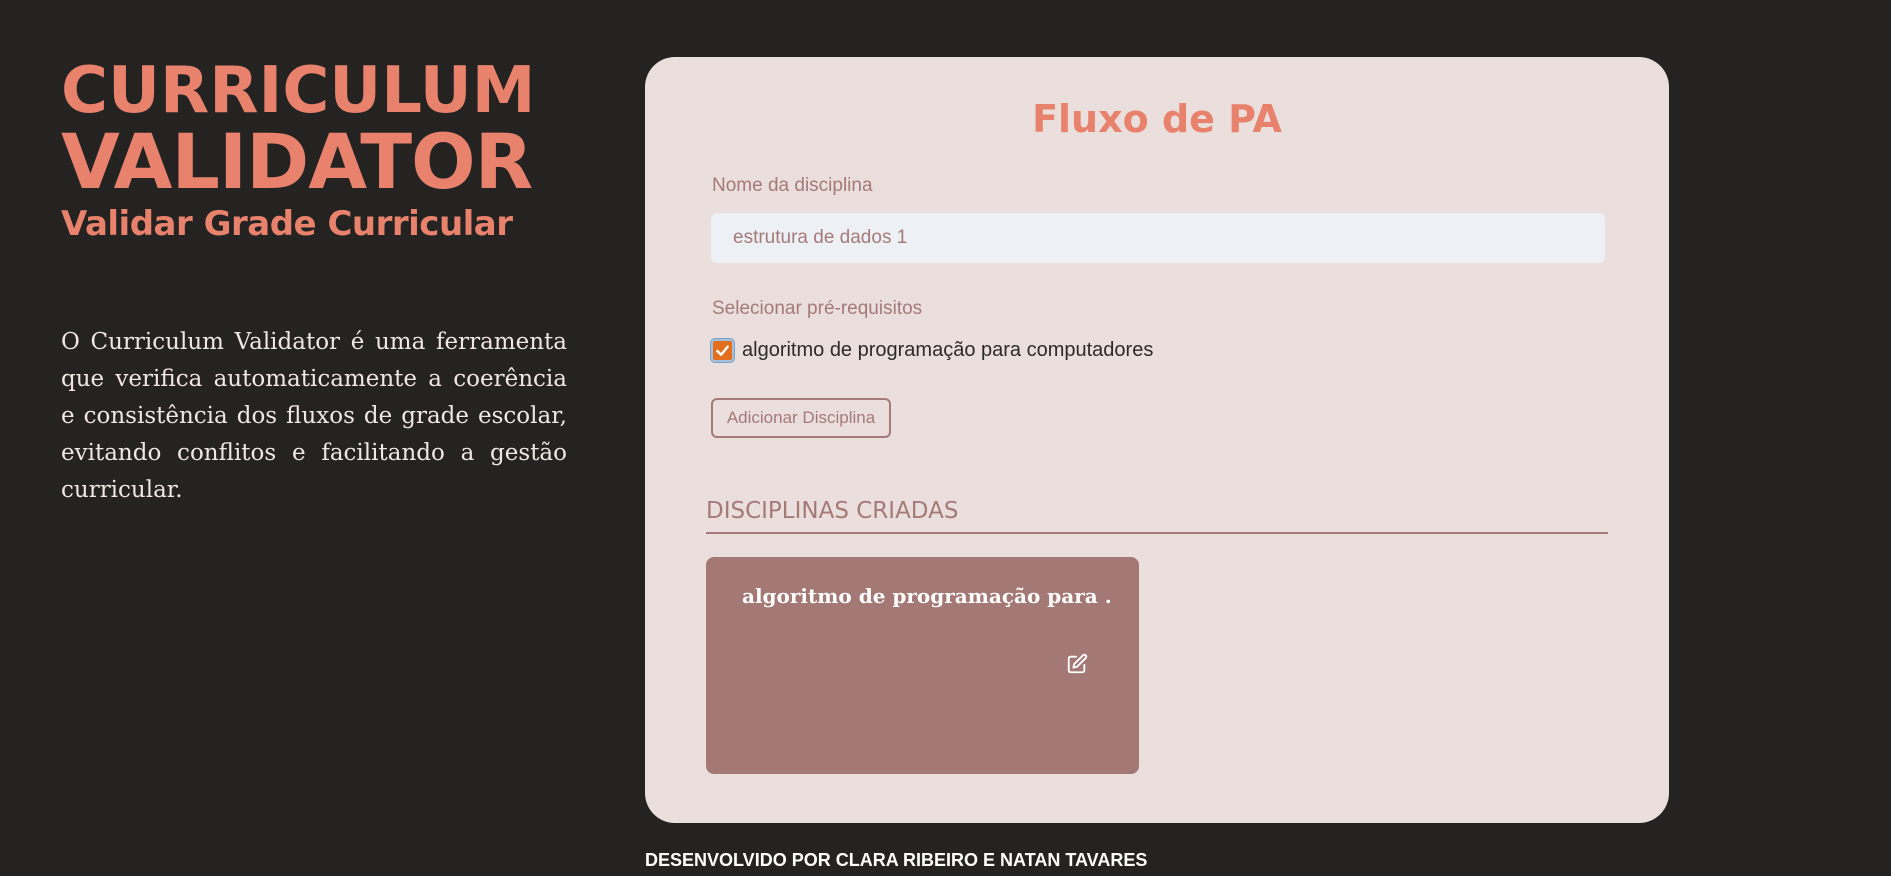 This screenshot has height=876, width=1891. What do you see at coordinates (1158, 238) in the screenshot?
I see `subject-name-input` at bounding box center [1158, 238].